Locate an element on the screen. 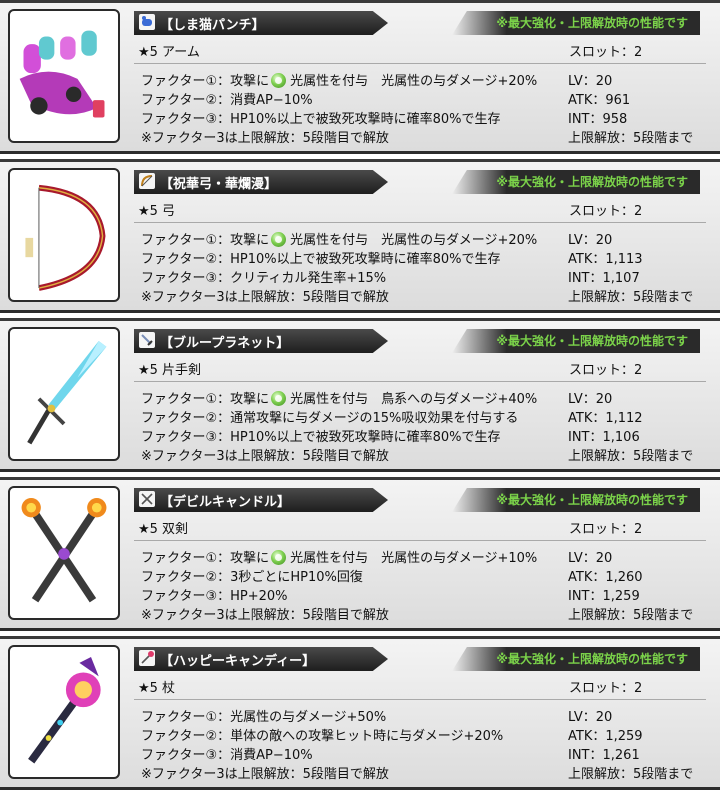 The image size is (720, 792). staff-icon is located at coordinates (147, 658).